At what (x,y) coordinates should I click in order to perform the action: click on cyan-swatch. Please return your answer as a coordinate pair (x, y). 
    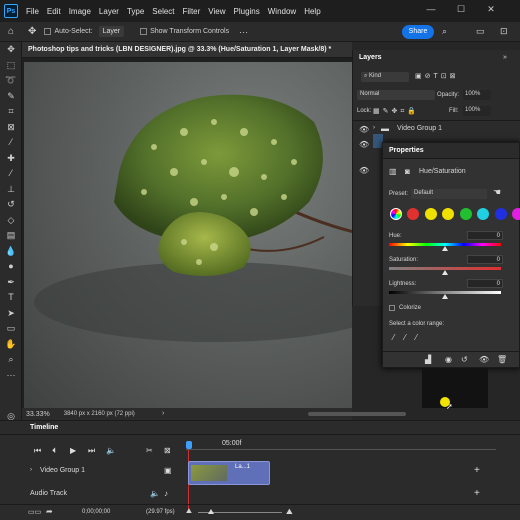
    Looking at the image, I should click on (483, 214).